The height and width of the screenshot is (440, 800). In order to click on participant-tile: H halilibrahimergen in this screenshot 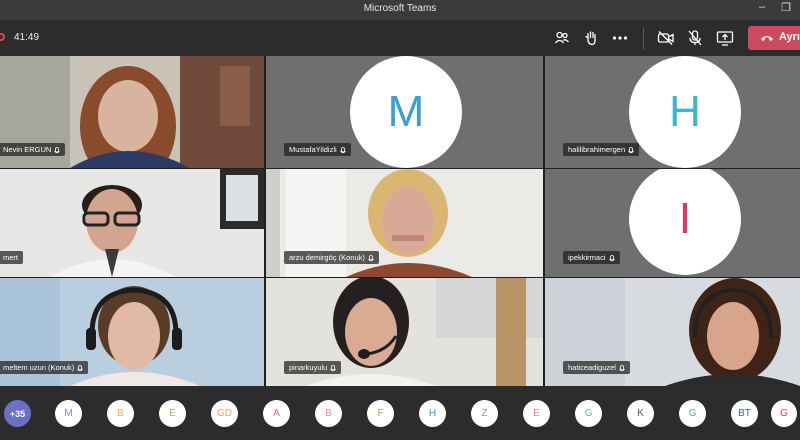, I will do `click(672, 112)`.